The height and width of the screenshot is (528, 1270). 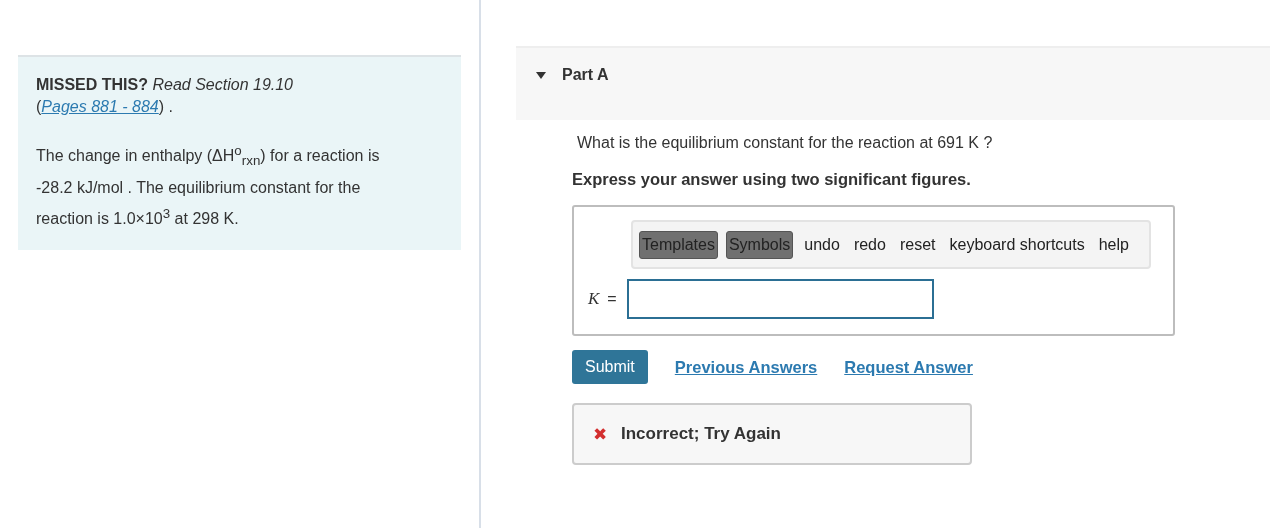 I want to click on problem-text: The change in enthalpy (ΔH$^{o}$$_{rxn}$) for a reaction is -28.2 kJ/mol . The equilibrium constant for the reaction is 1.0×10$^{3}$ at 298 K., so click(x=208, y=185).